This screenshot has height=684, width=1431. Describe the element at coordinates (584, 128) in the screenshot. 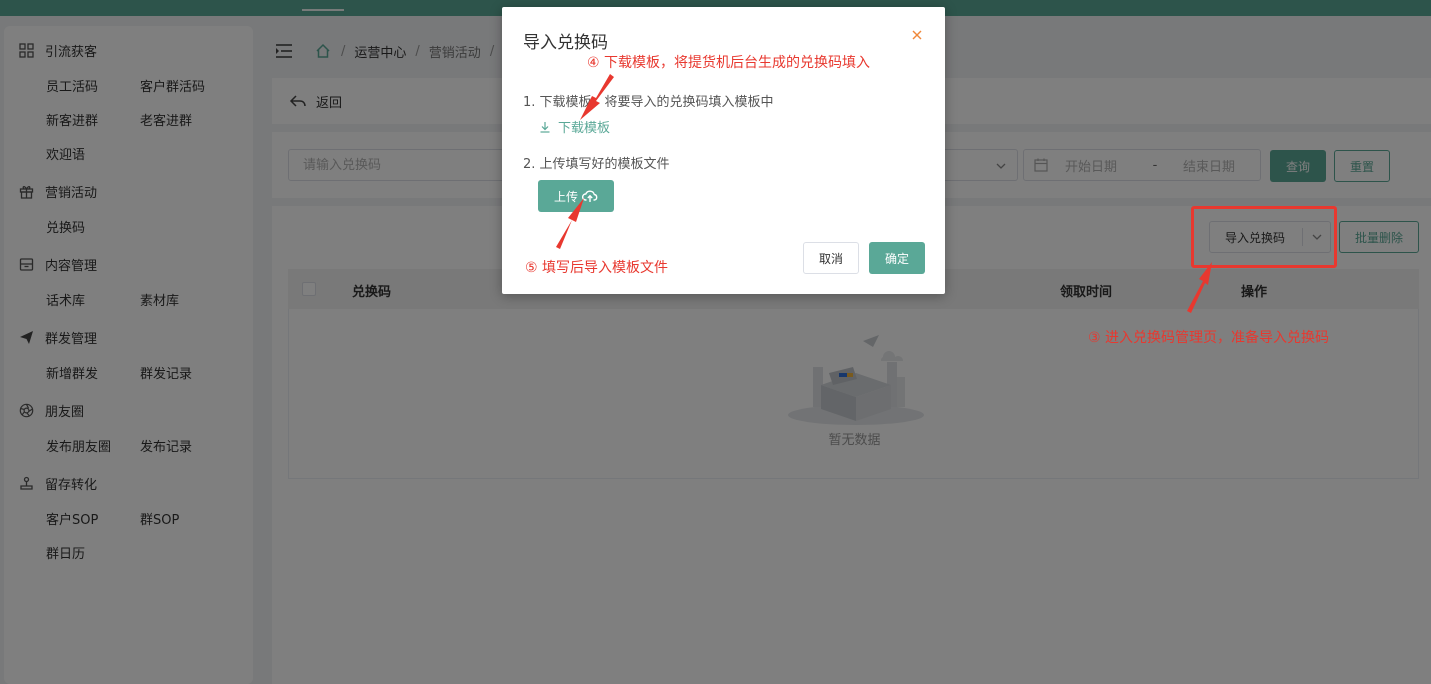

I see `download-template-label: 下载模板` at that location.